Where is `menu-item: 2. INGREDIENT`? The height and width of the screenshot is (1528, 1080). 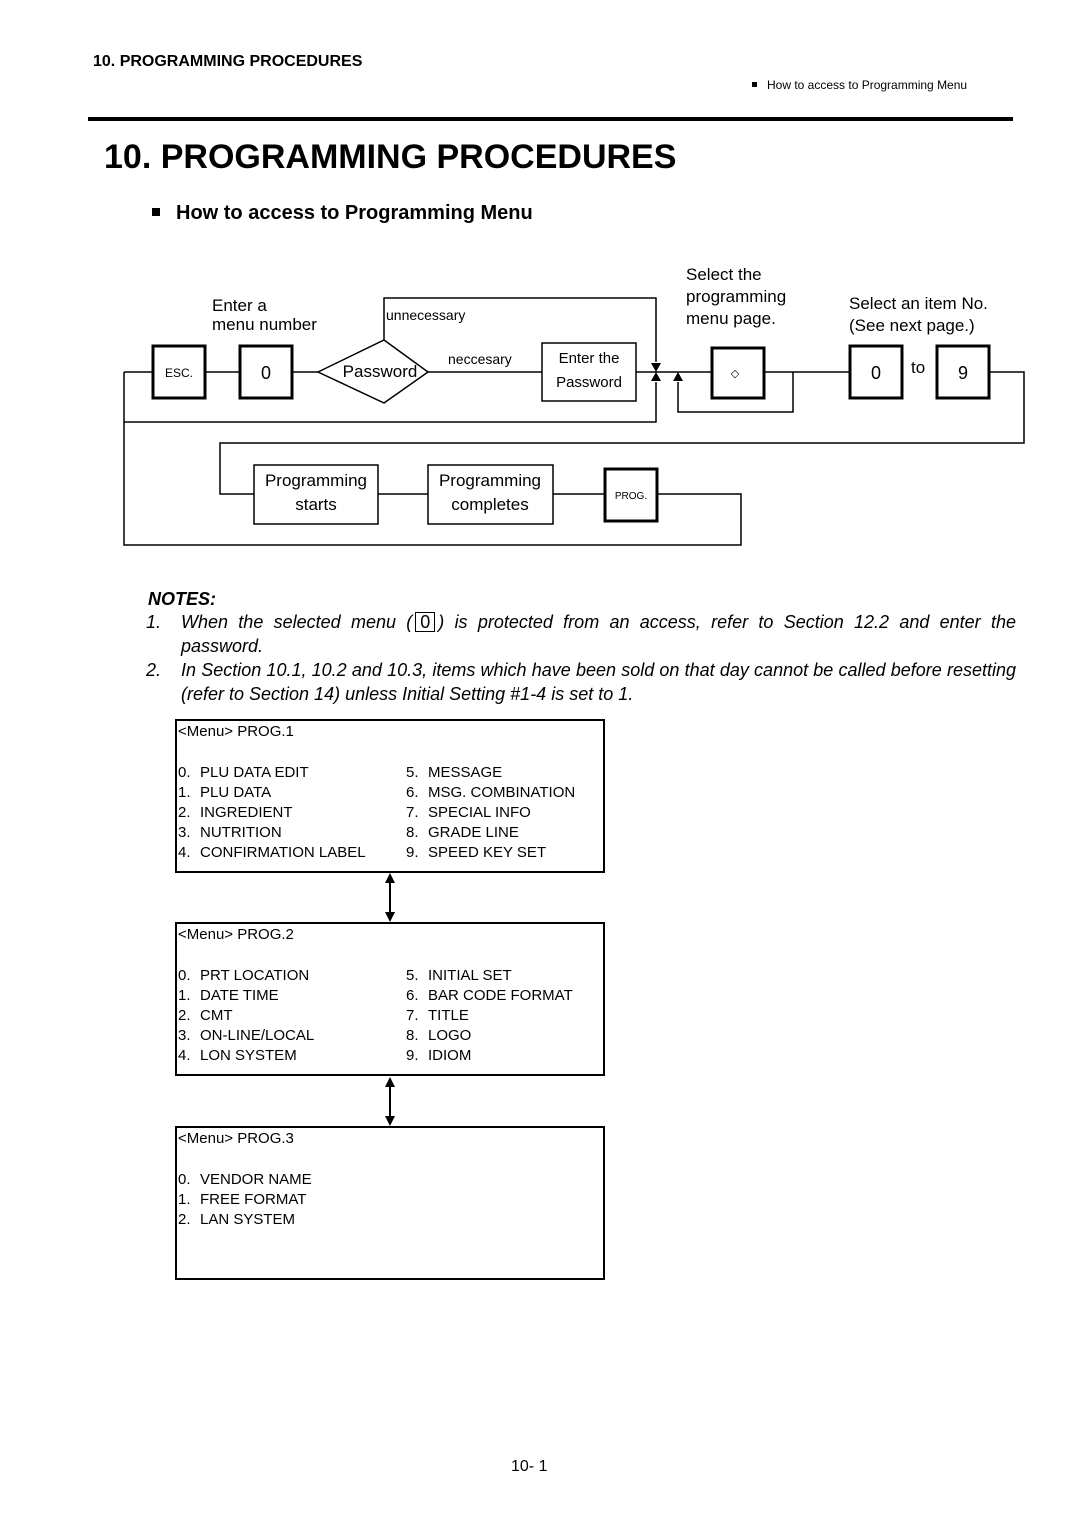 menu-item: 2. INGREDIENT is located at coordinates (235, 812).